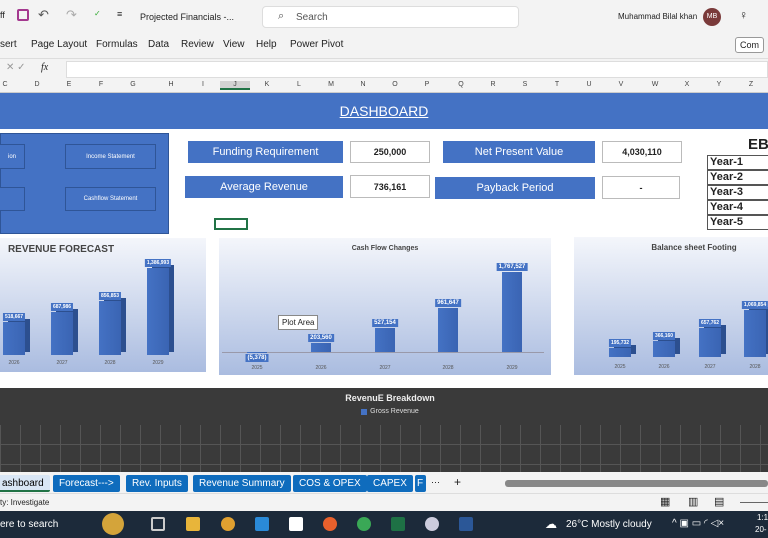  Describe the element at coordinates (44, 67) in the screenshot. I see `fx-button: fx` at that location.